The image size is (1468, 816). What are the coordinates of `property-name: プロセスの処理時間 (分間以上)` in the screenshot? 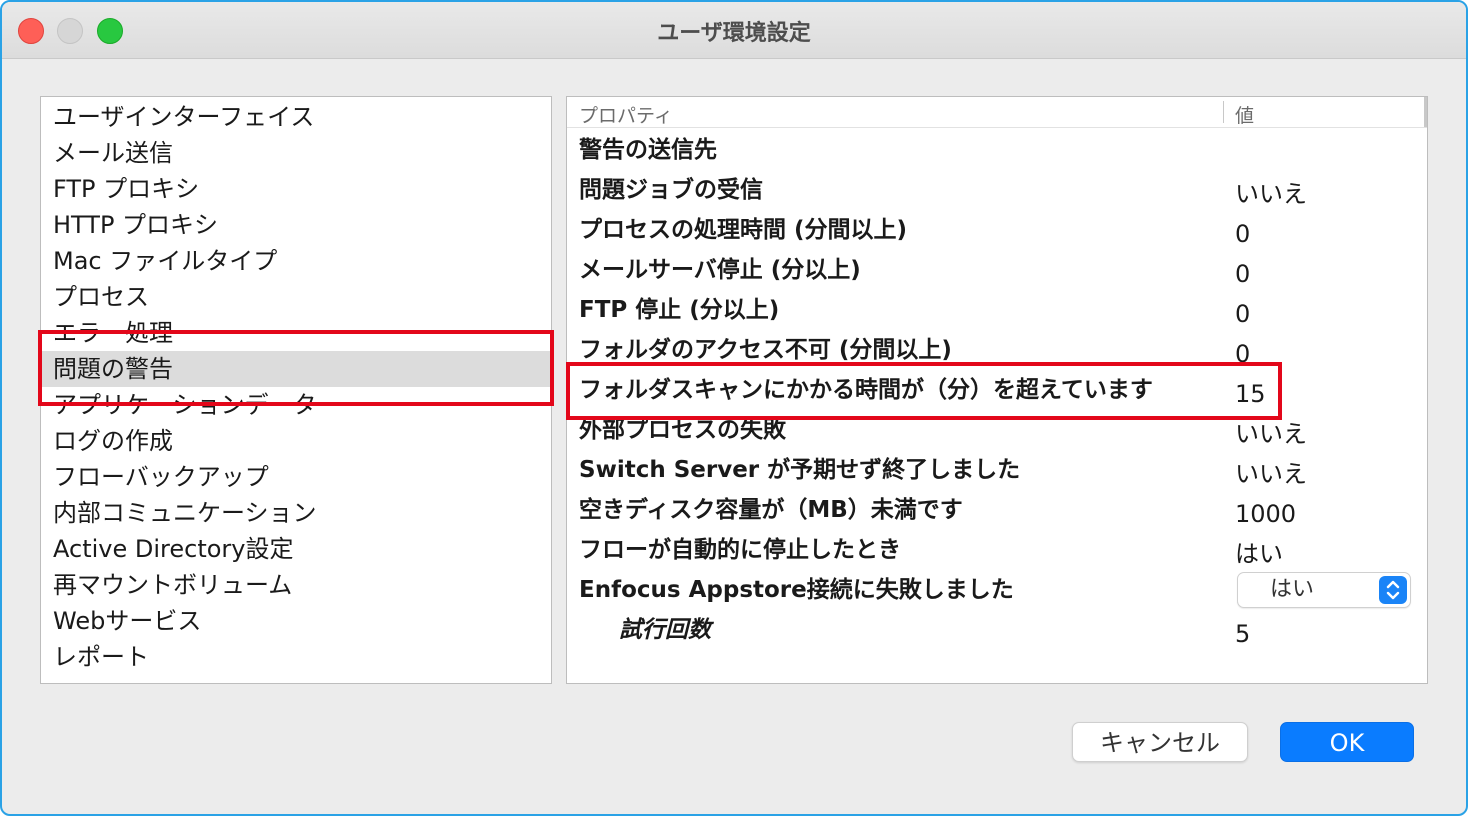 It's located at (743, 230).